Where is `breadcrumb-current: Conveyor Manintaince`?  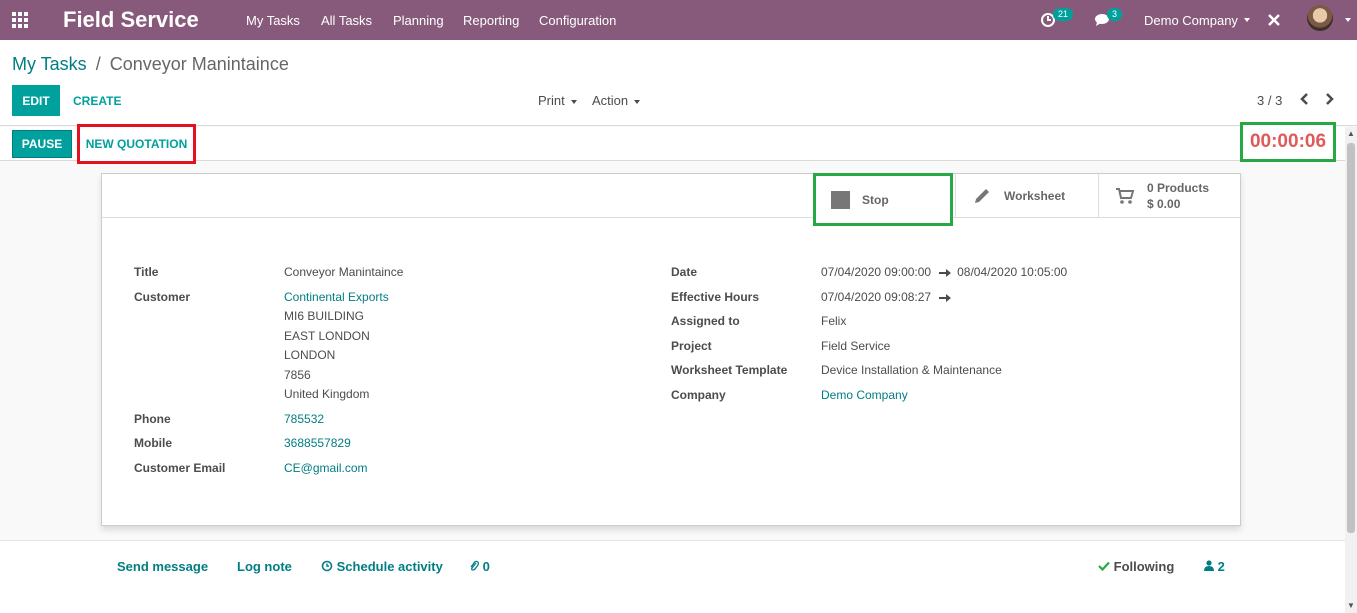
breadcrumb-current: Conveyor Manintaince is located at coordinates (199, 64).